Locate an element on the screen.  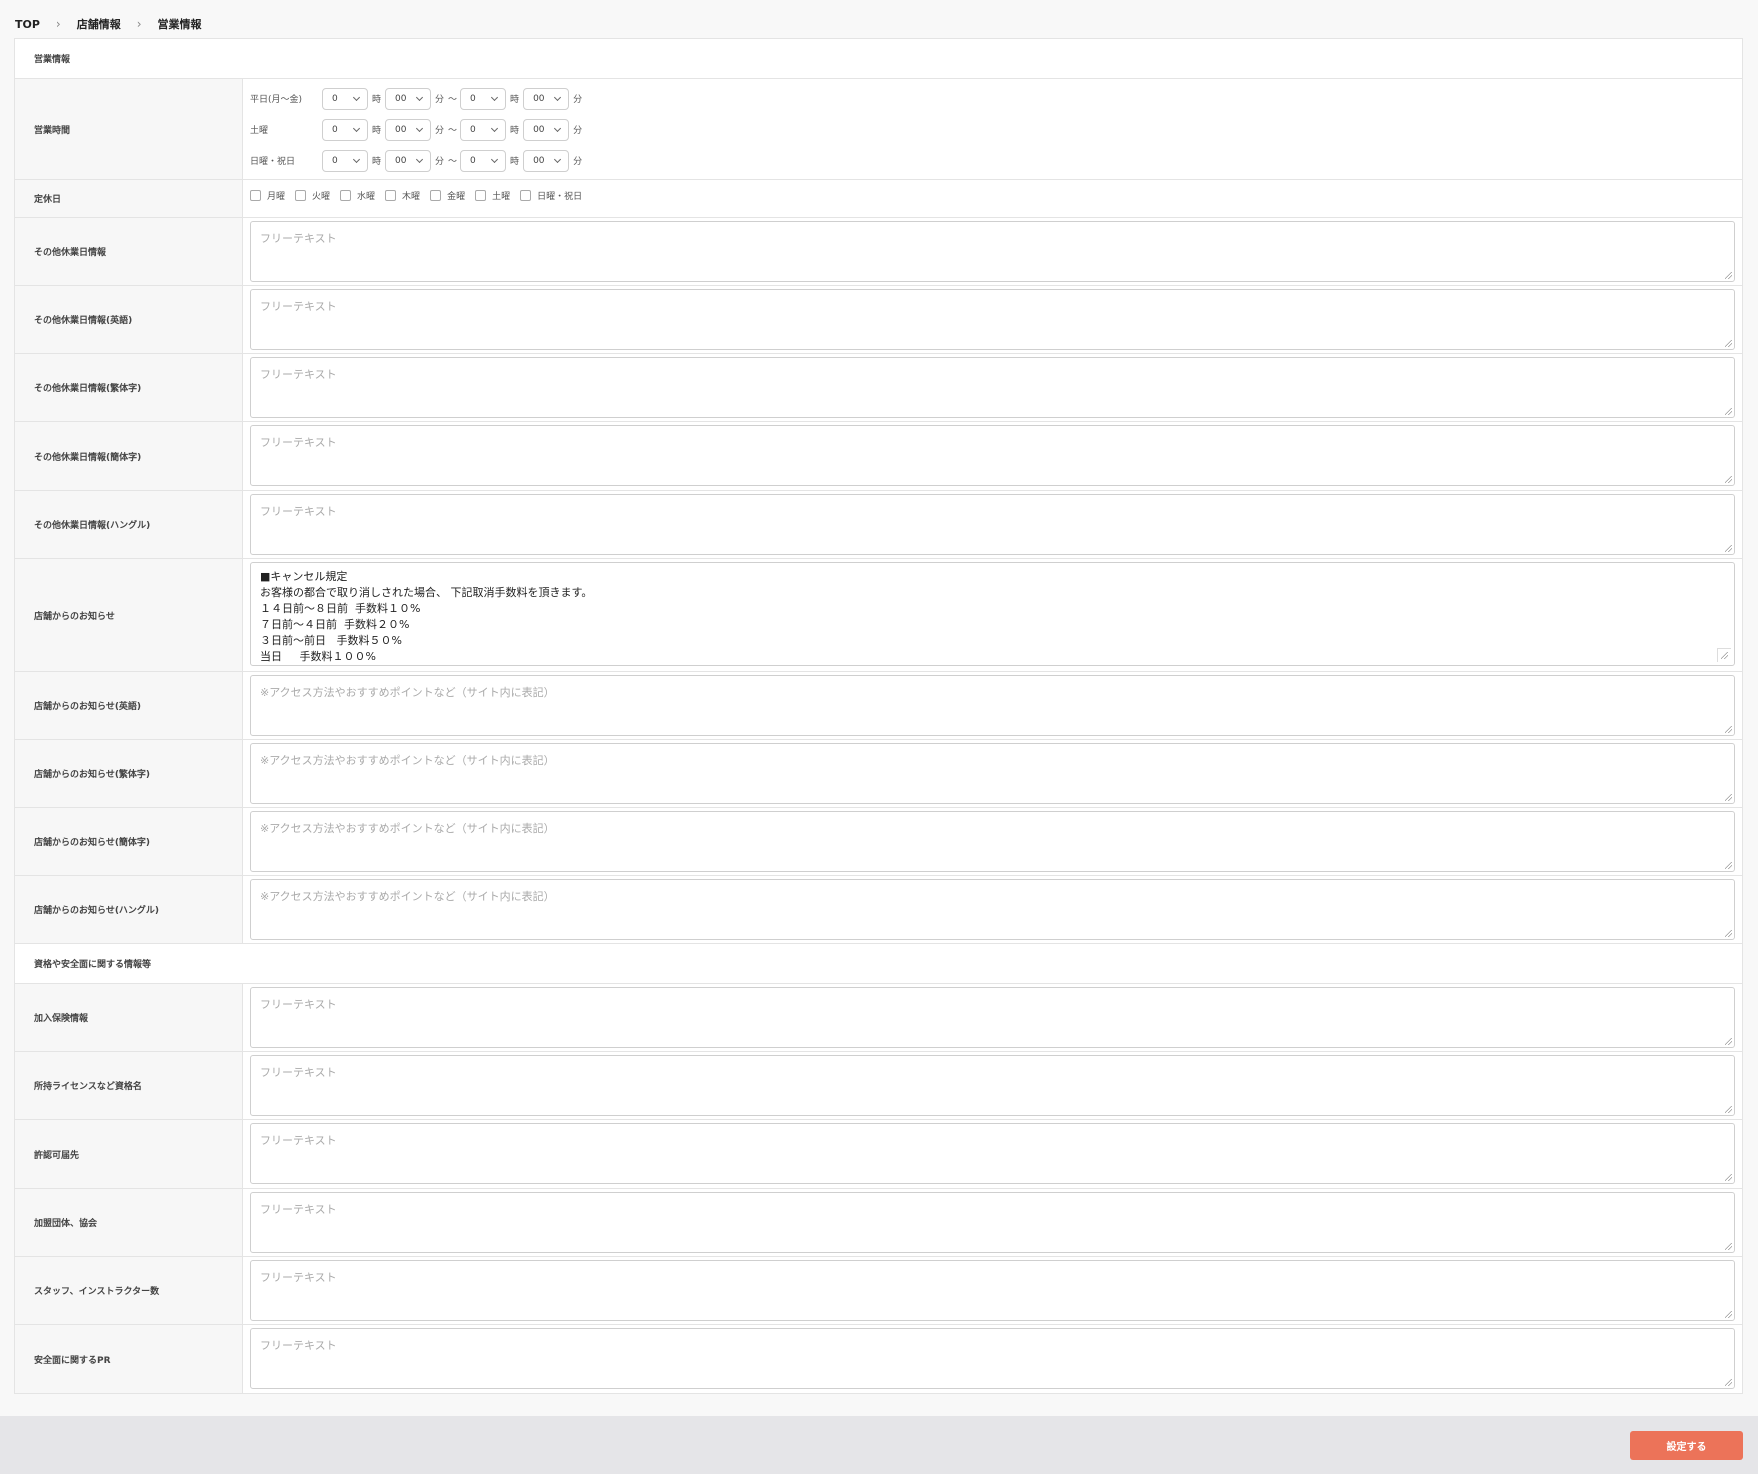
breadcrumb: TOP › 店舗情報 › 営業情報 is located at coordinates (108, 24).